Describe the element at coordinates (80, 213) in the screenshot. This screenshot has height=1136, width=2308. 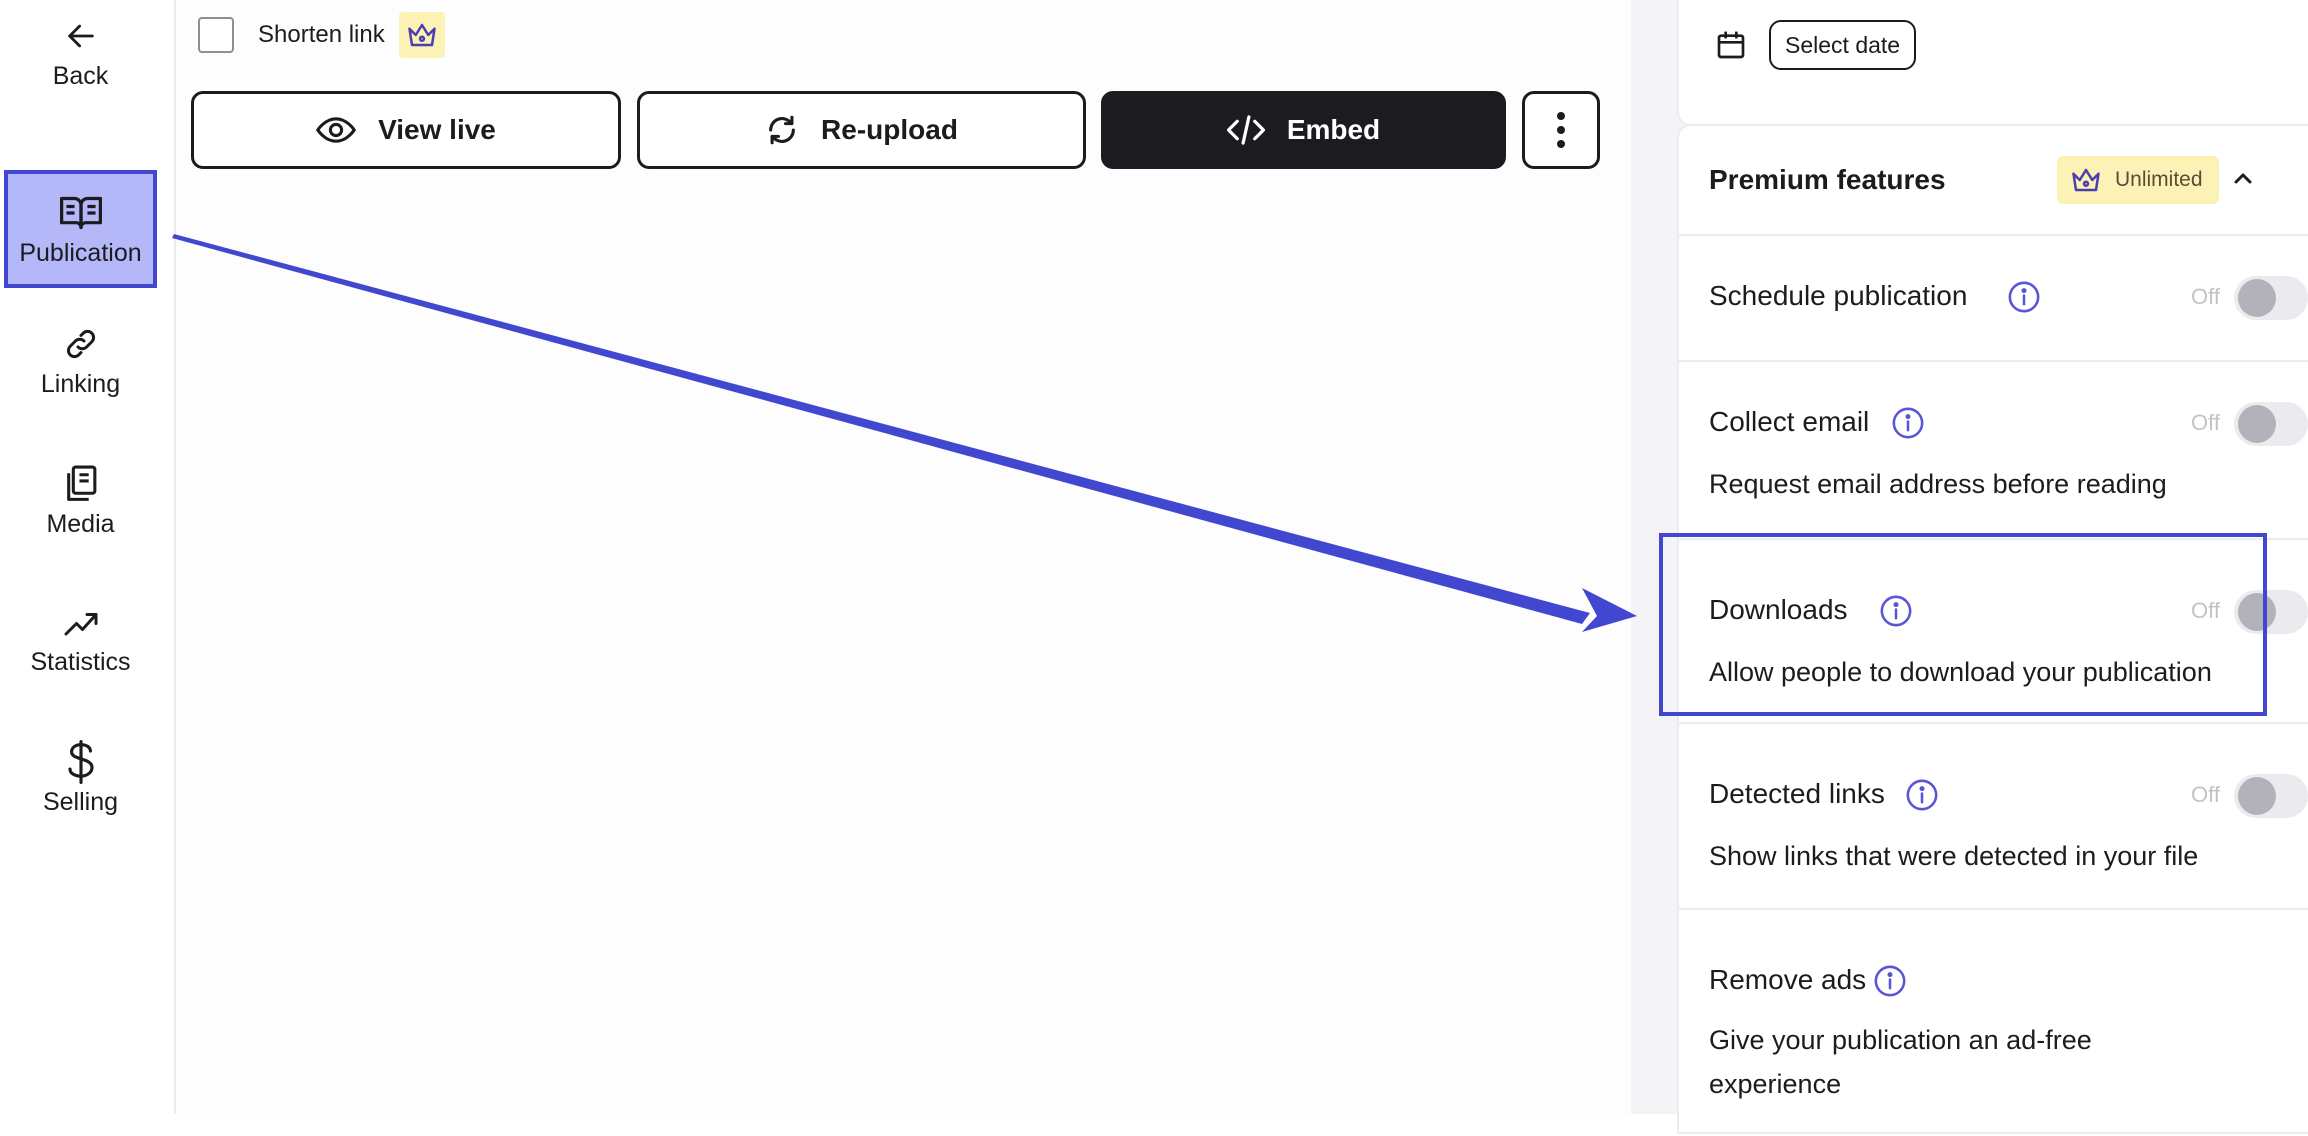
I see `book-open-icon` at that location.